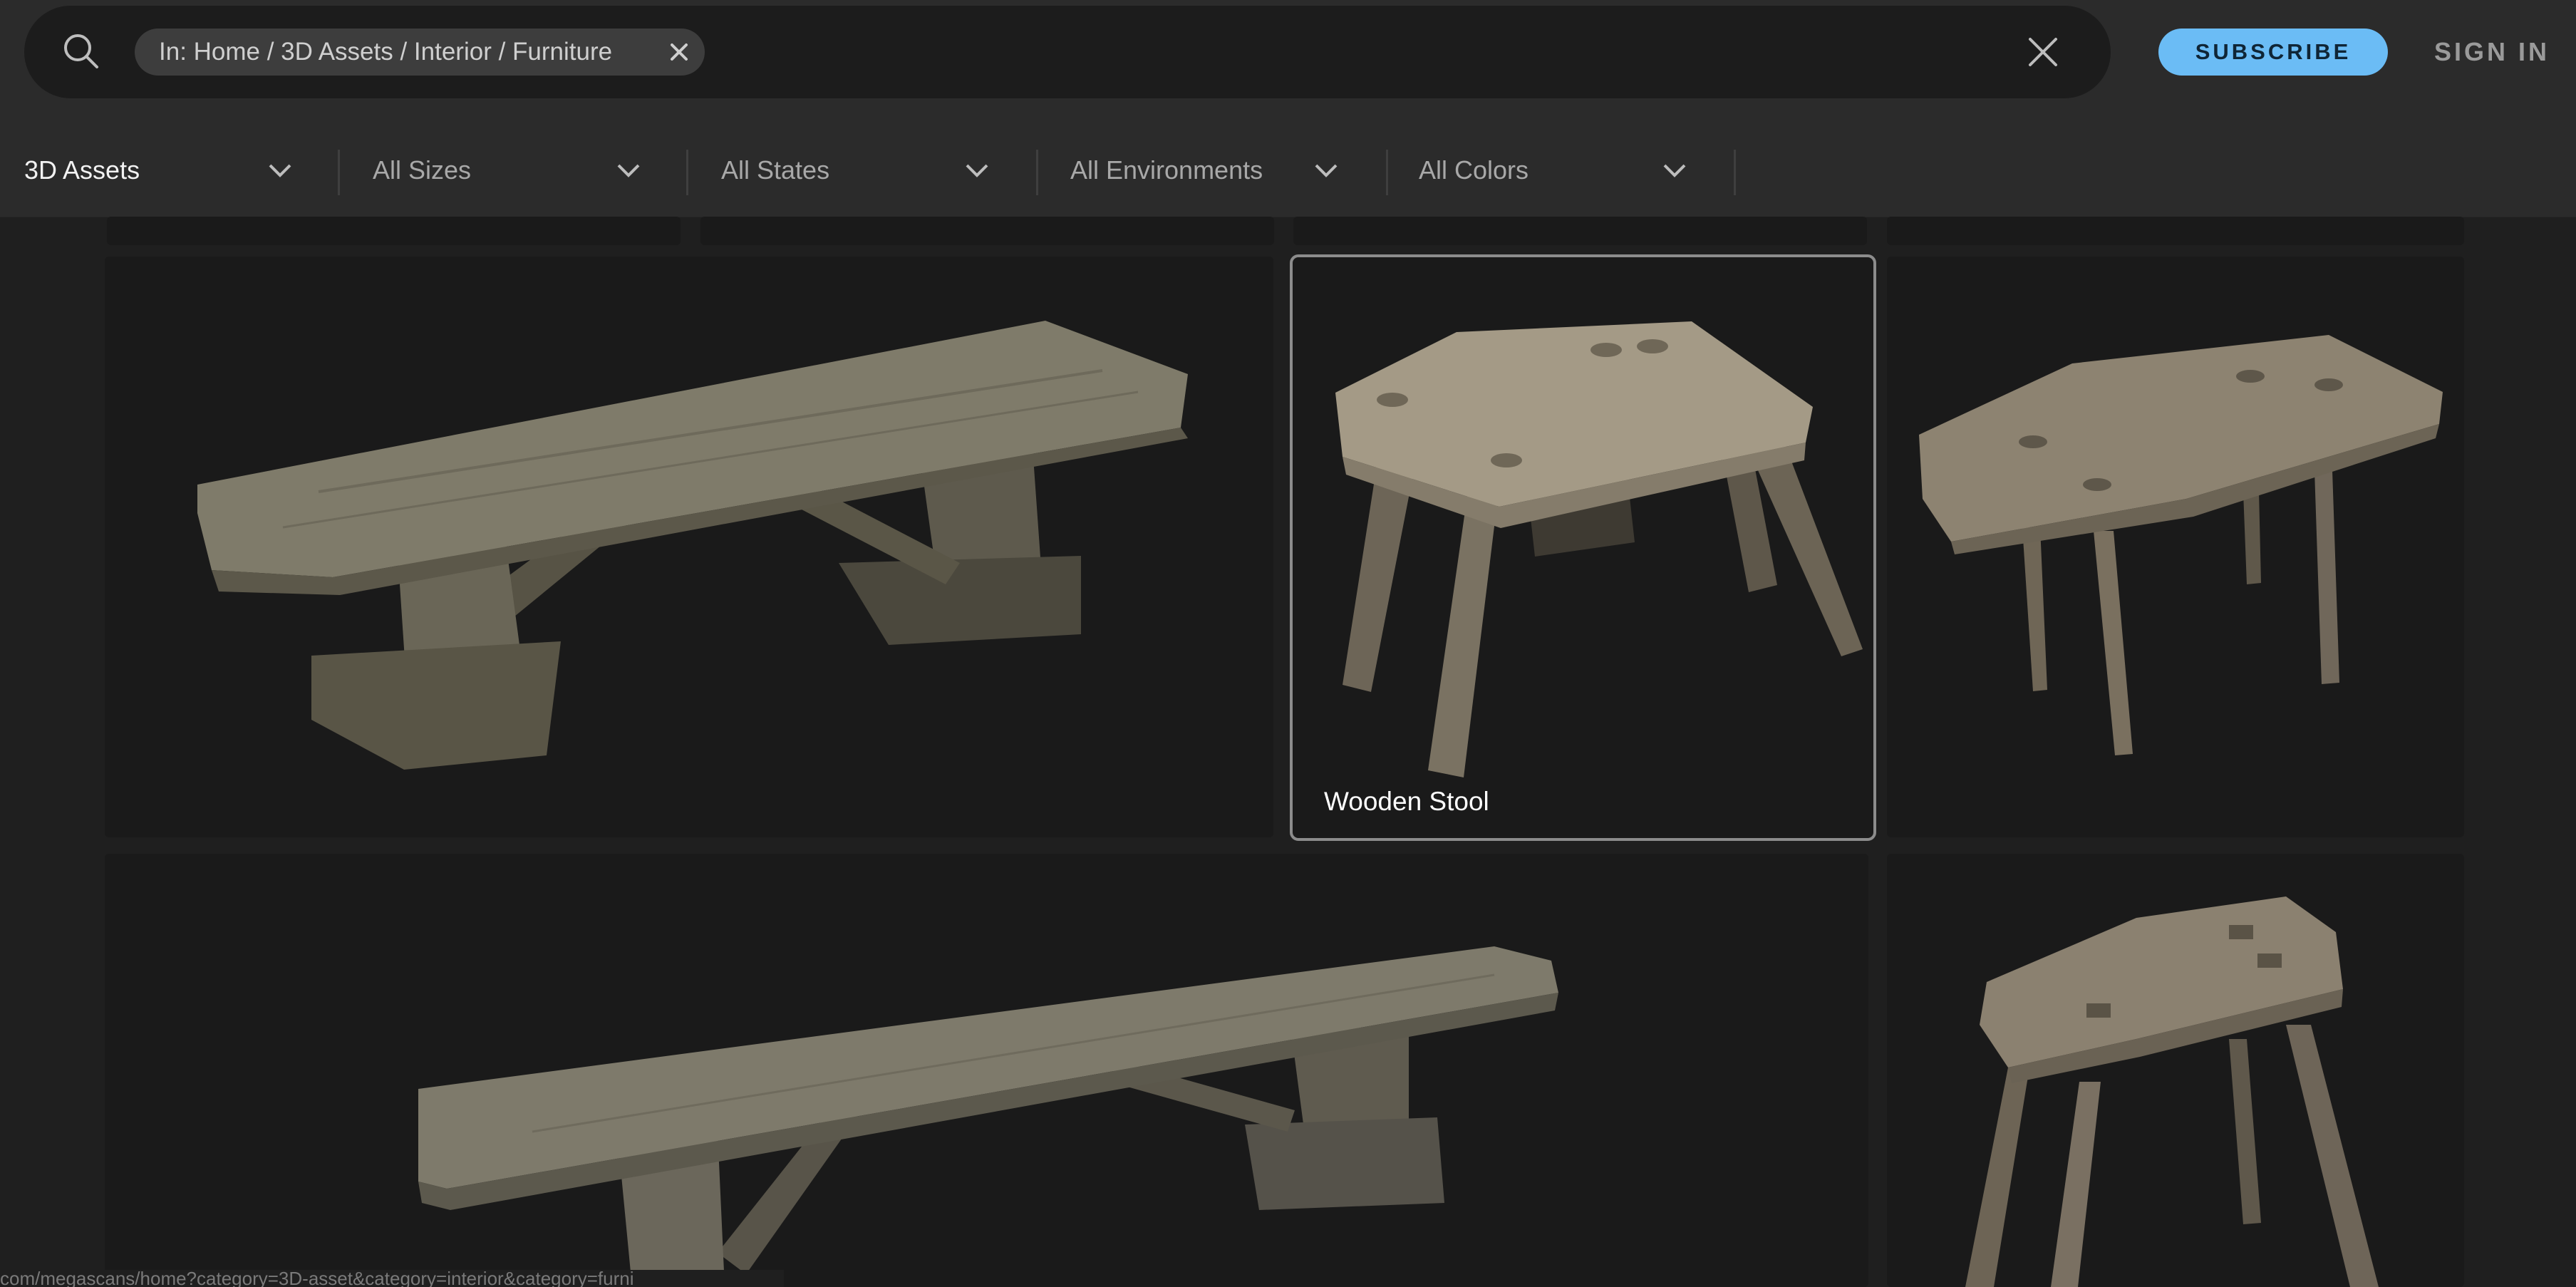  Describe the element at coordinates (82, 170) in the screenshot. I see `filter-label: 3D Assets` at that location.